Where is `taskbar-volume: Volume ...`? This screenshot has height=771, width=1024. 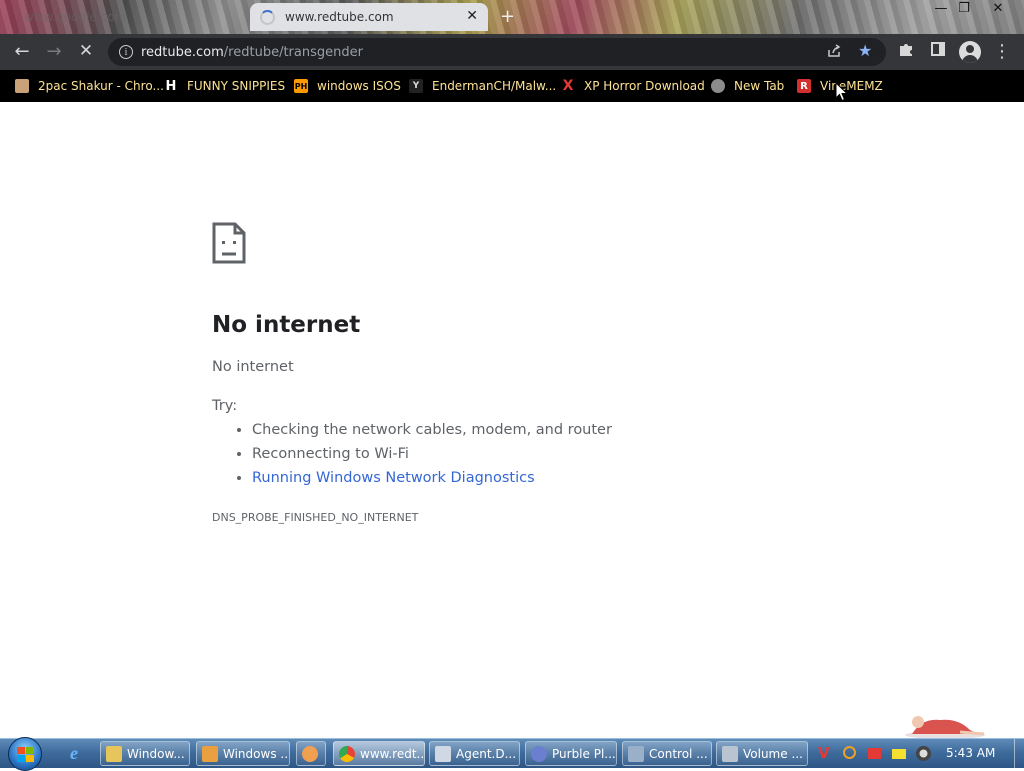 taskbar-volume: Volume ... is located at coordinates (762, 753).